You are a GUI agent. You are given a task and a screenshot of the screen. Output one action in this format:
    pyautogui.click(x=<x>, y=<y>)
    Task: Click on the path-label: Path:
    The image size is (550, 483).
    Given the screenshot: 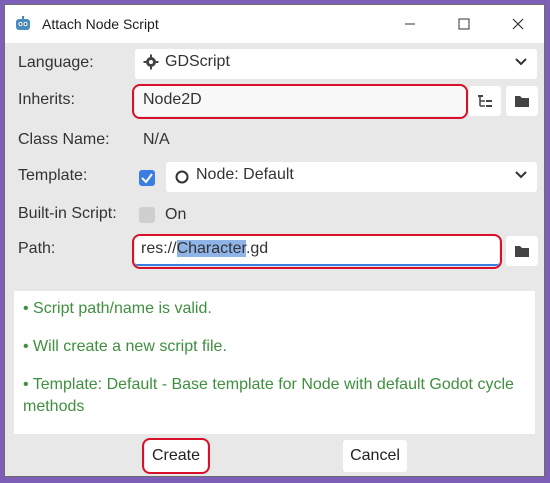 What is the action you would take?
    pyautogui.click(x=37, y=248)
    